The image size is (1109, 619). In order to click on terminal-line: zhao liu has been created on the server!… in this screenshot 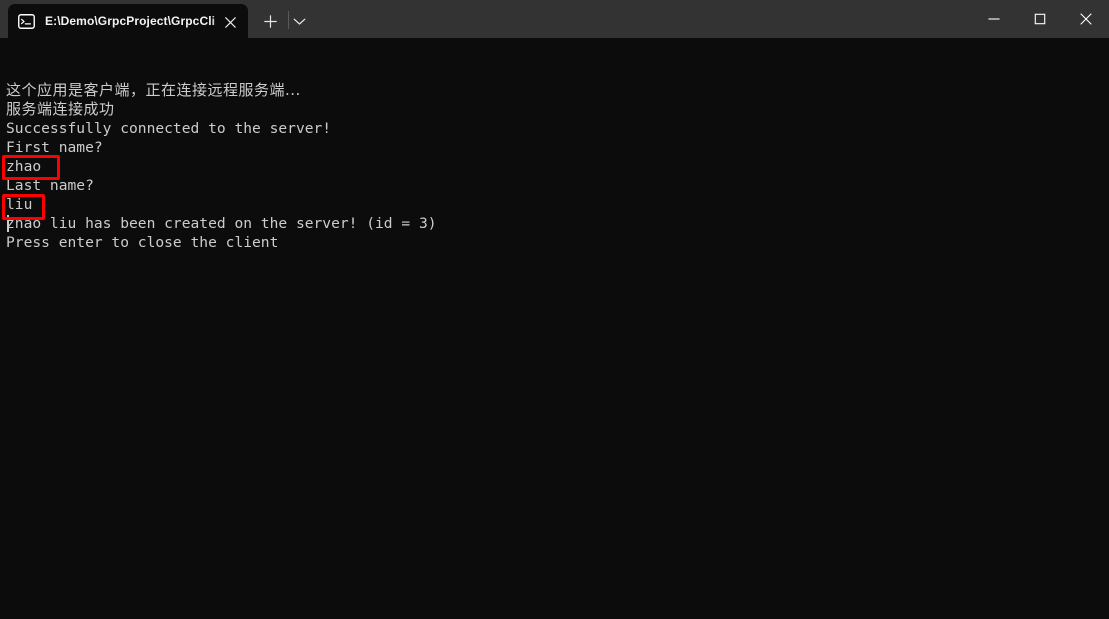, I will do `click(221, 223)`.